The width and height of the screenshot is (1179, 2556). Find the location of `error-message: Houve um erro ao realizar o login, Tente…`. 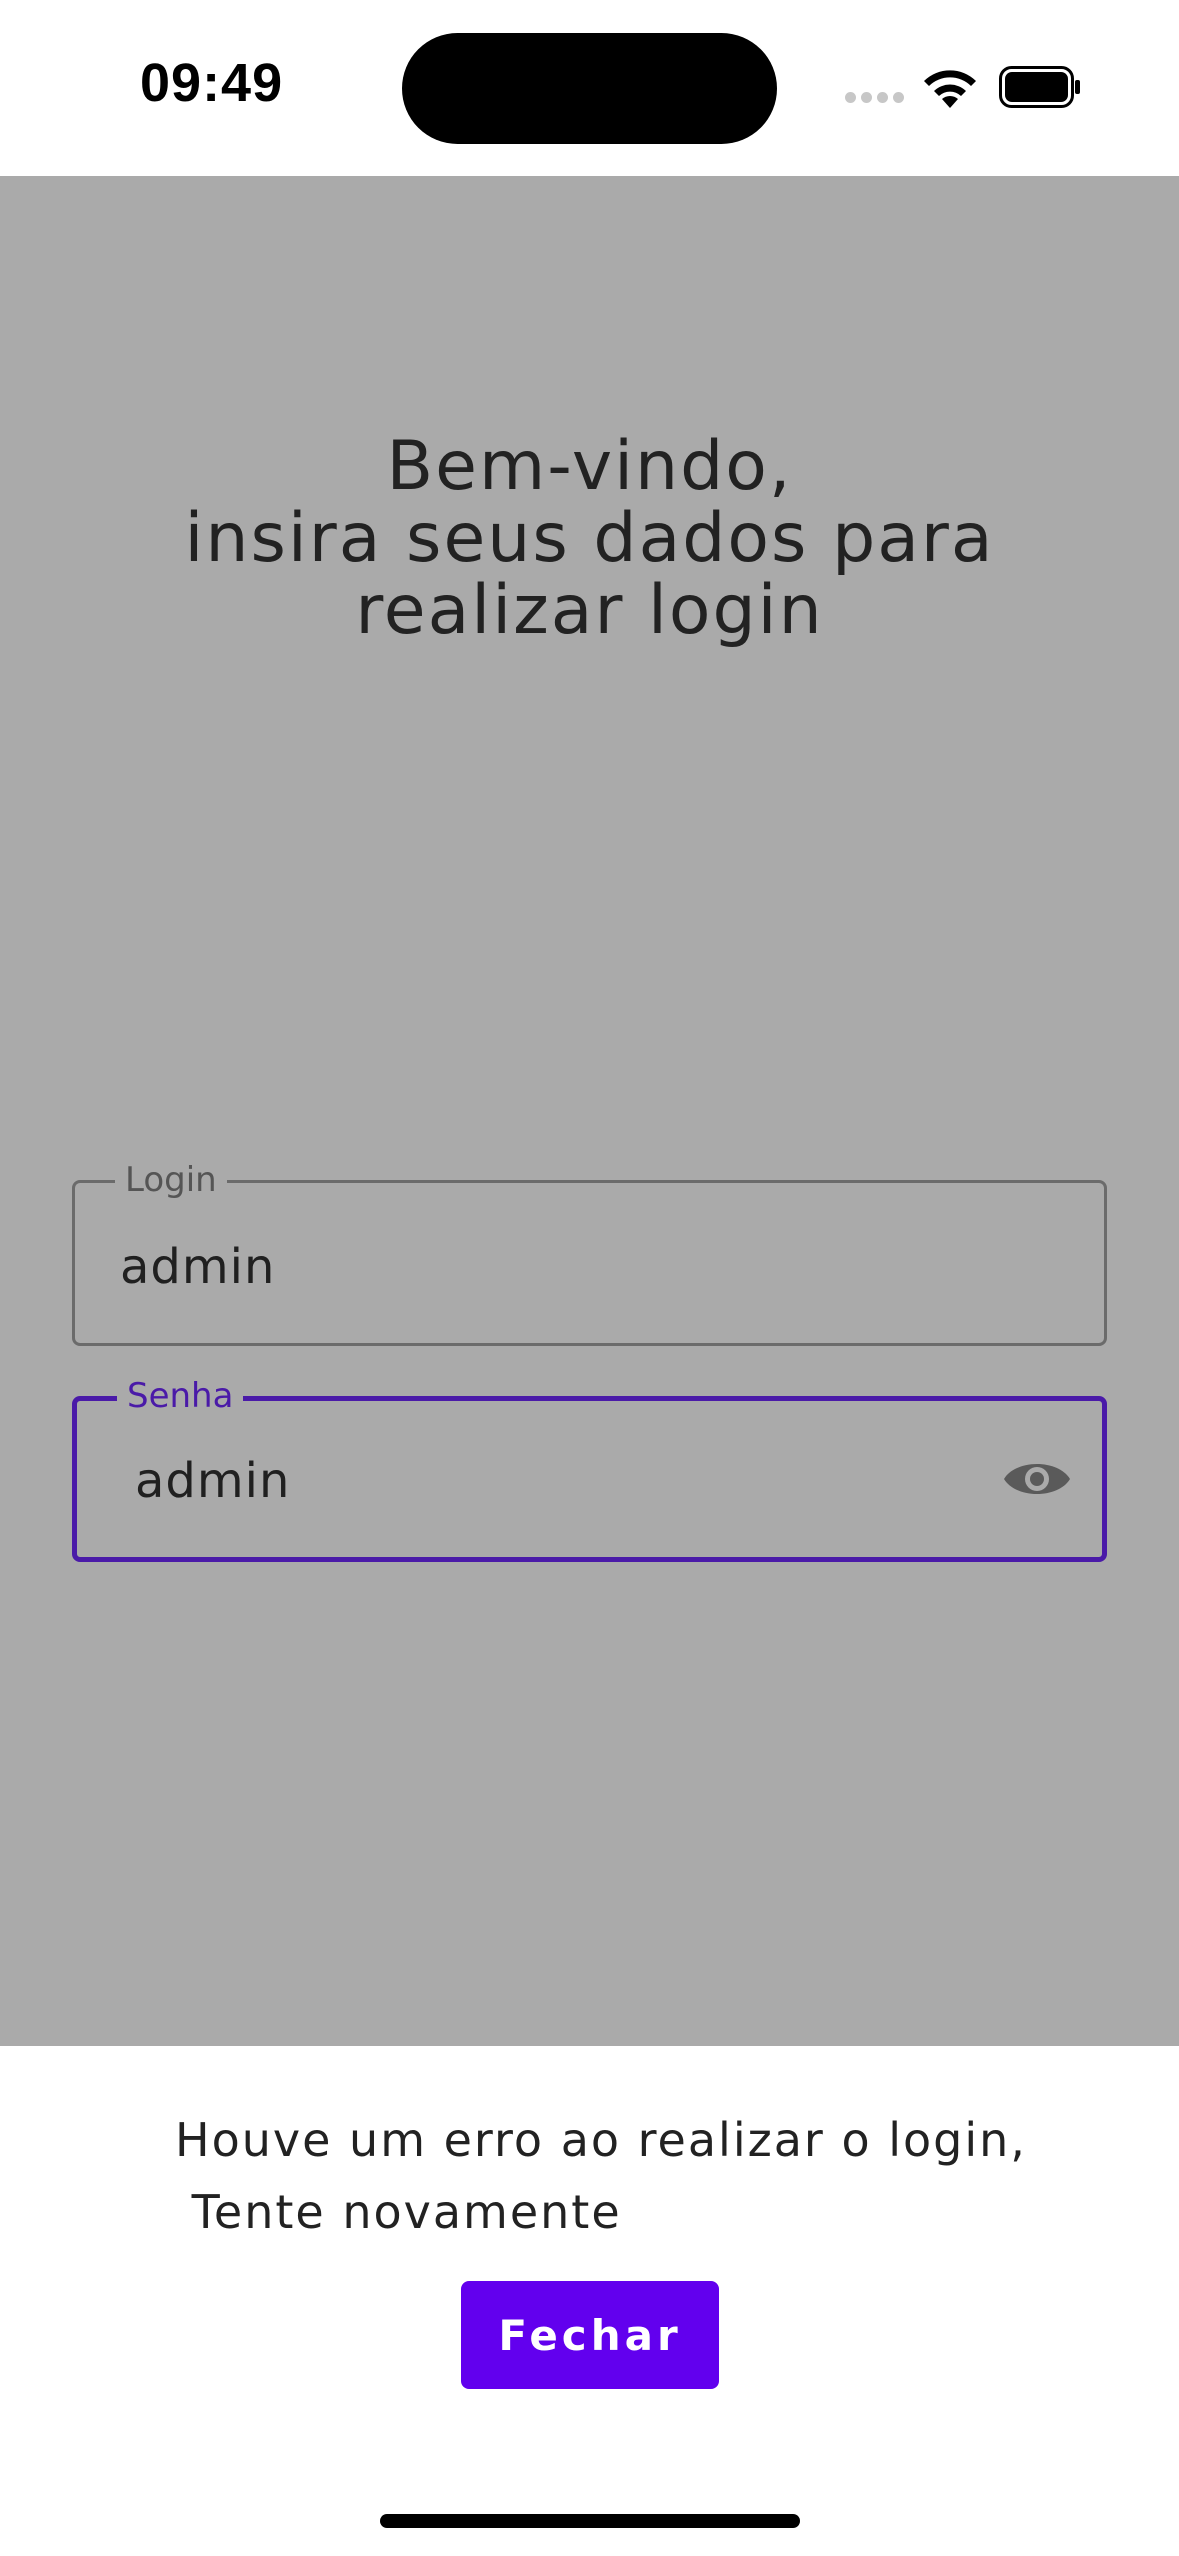

error-message: Houve um erro ao realizar o login, Tente… is located at coordinates (601, 2176).